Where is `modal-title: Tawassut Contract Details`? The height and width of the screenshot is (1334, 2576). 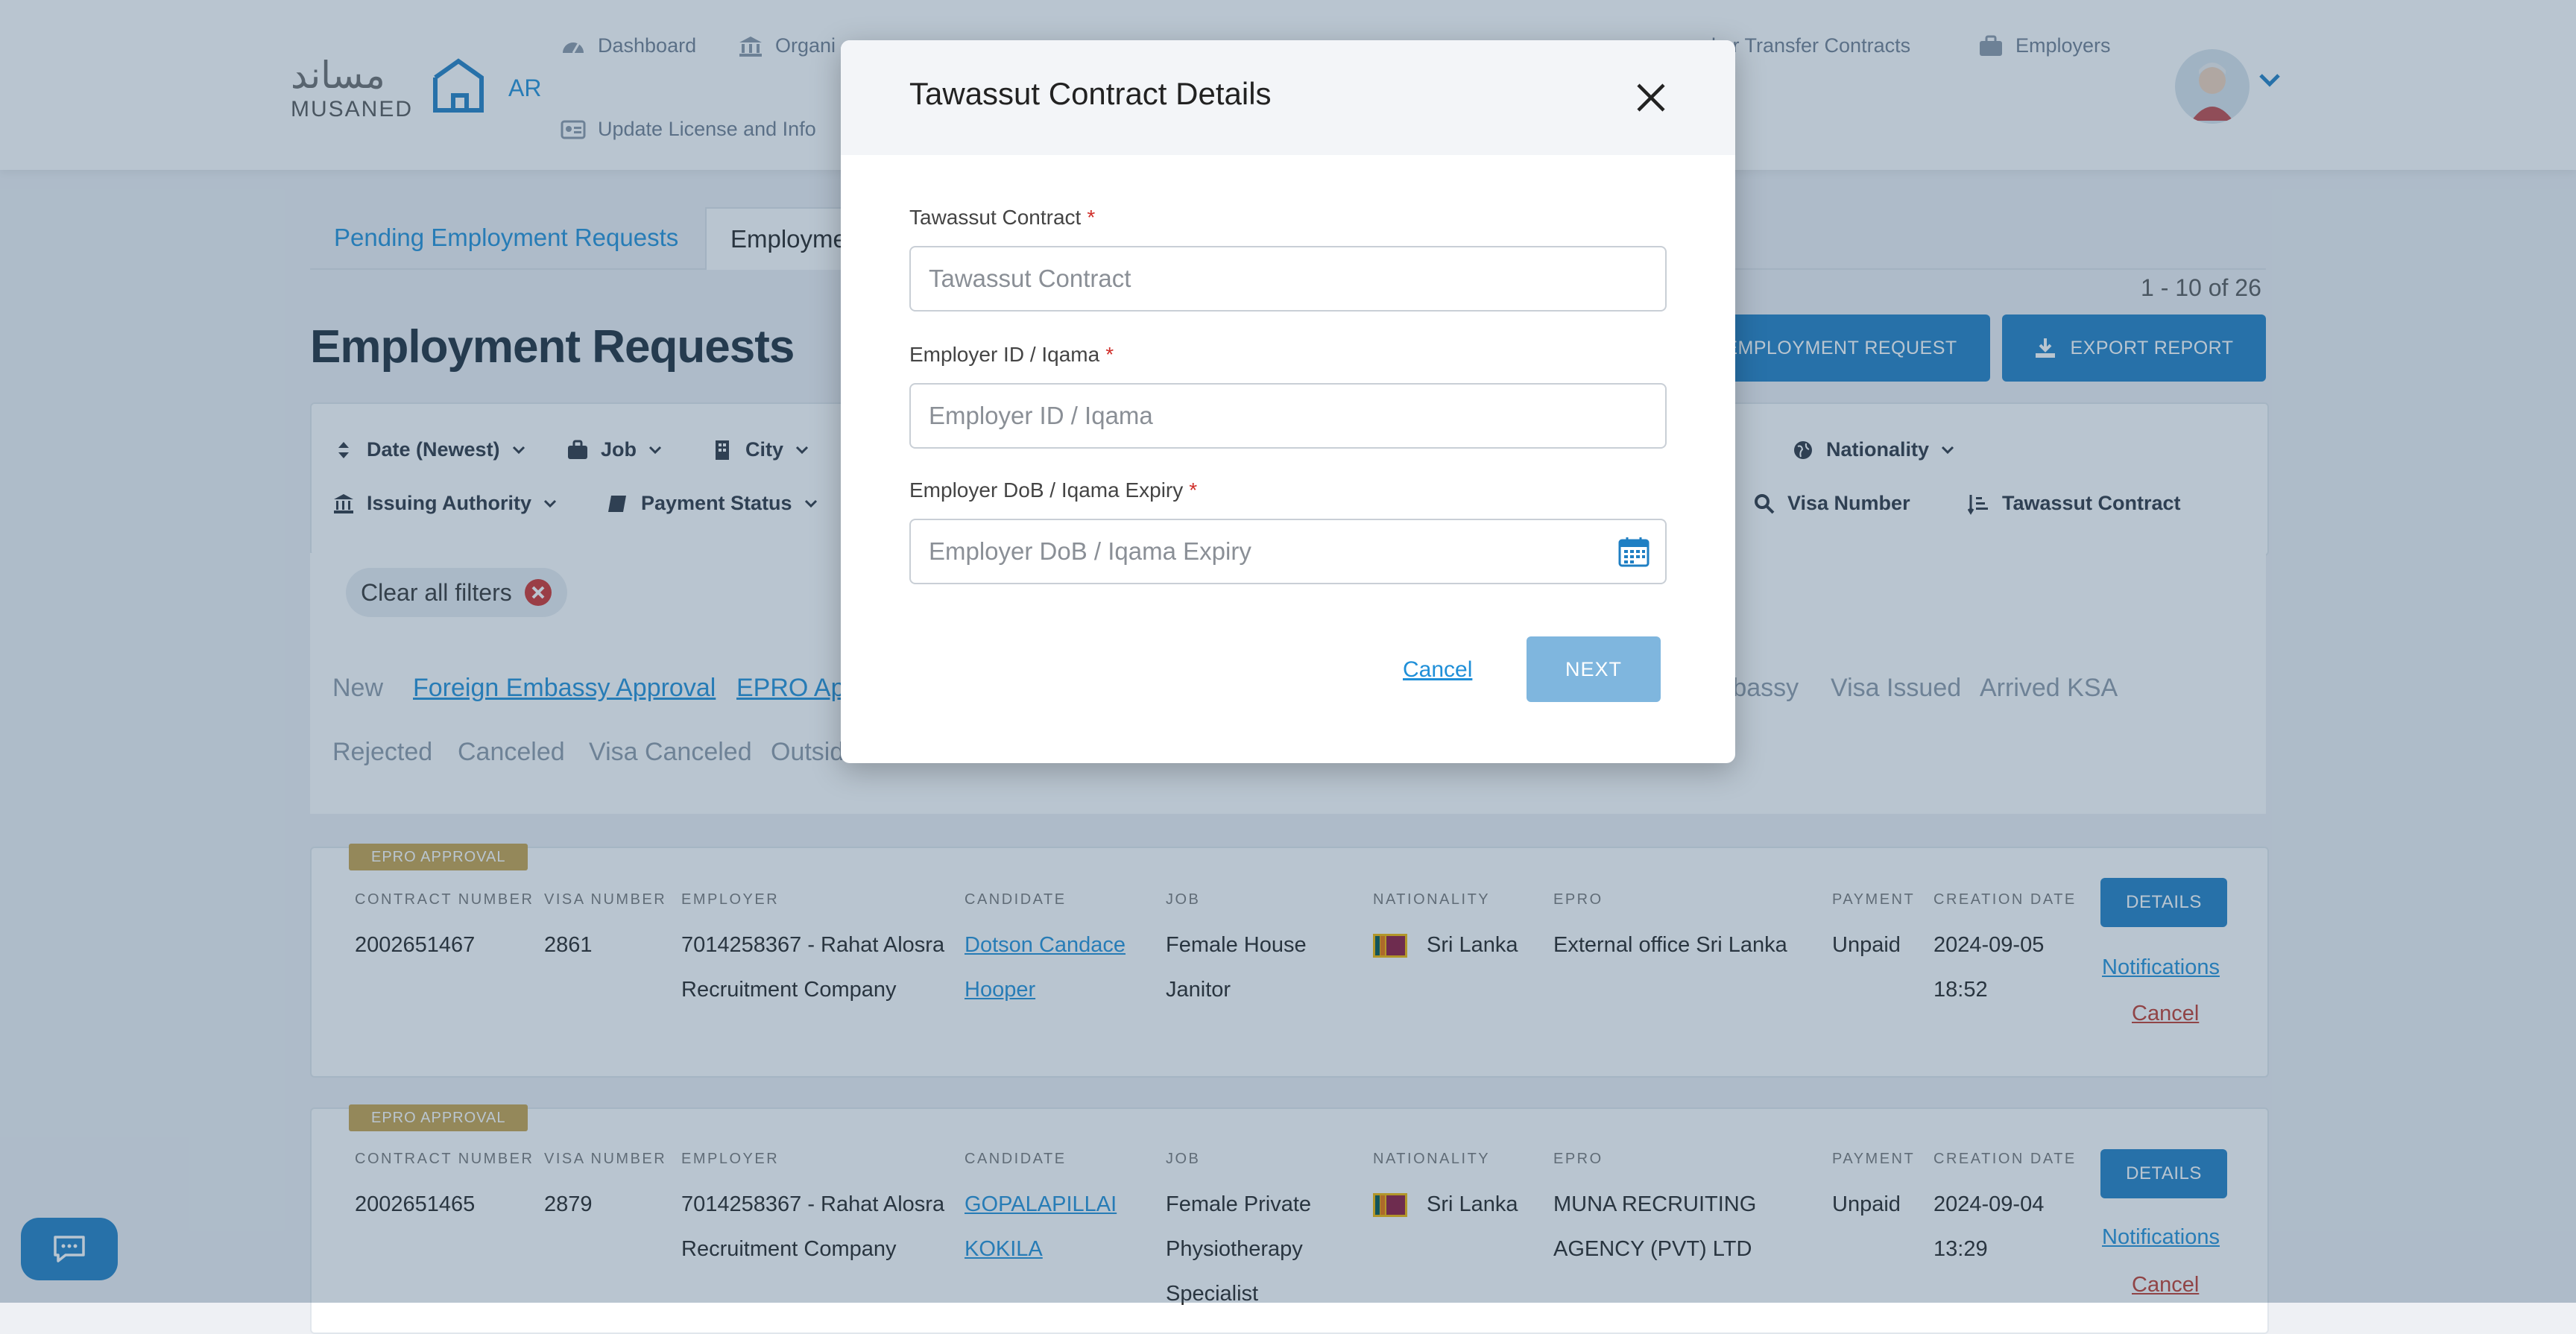 modal-title: Tawassut Contract Details is located at coordinates (1090, 94).